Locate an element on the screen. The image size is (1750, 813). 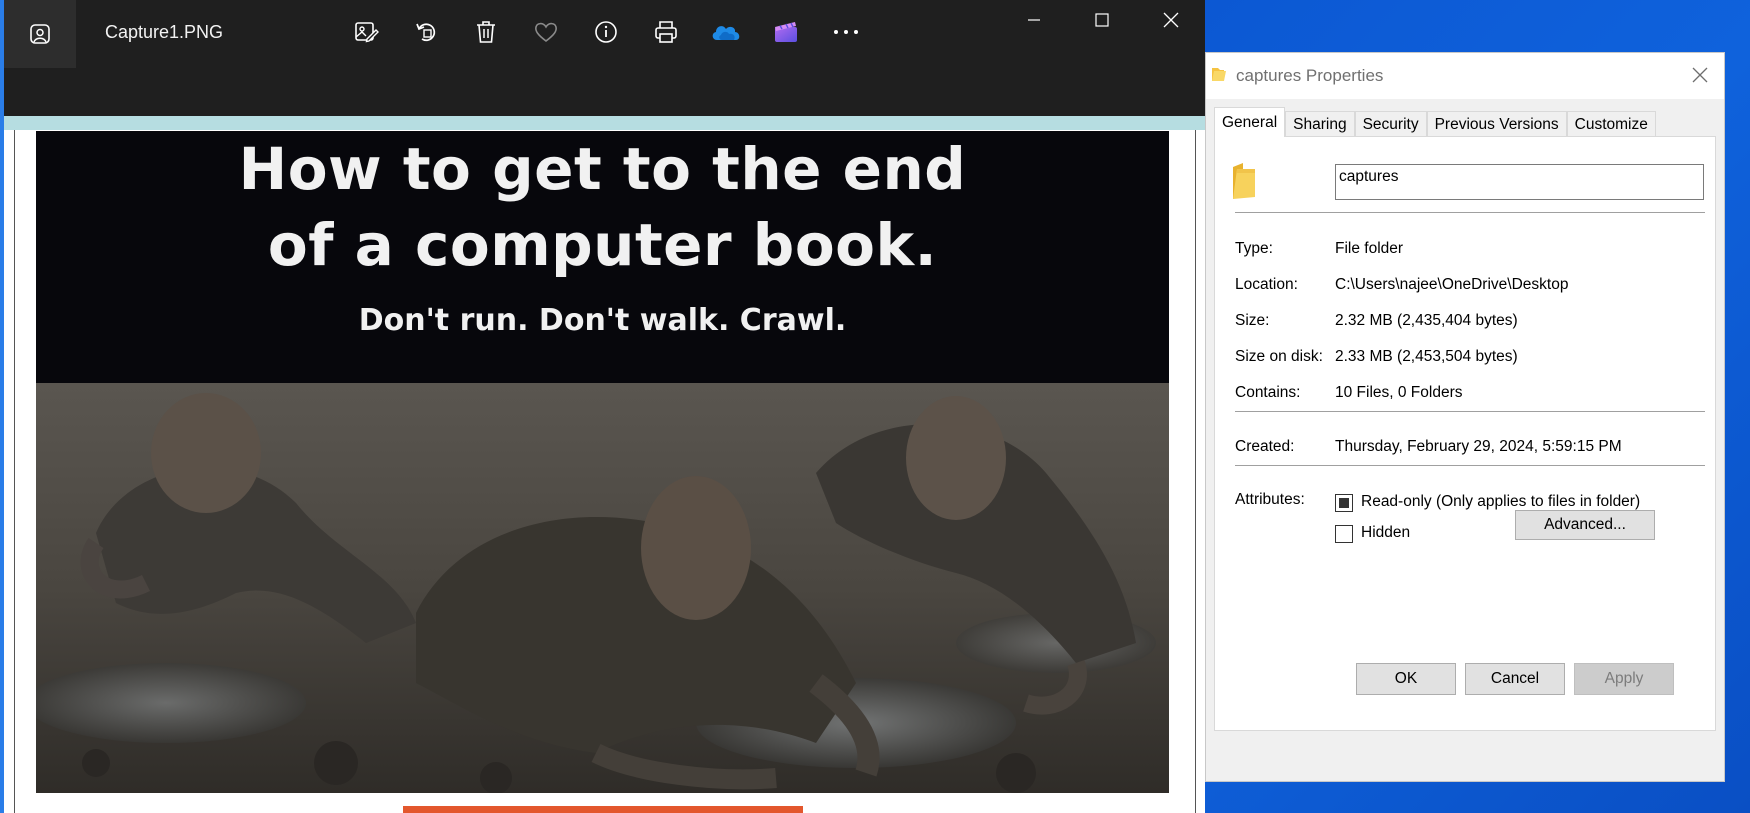
meme-caption-line-2: of a computer book. is located at coordinates (602, 245).